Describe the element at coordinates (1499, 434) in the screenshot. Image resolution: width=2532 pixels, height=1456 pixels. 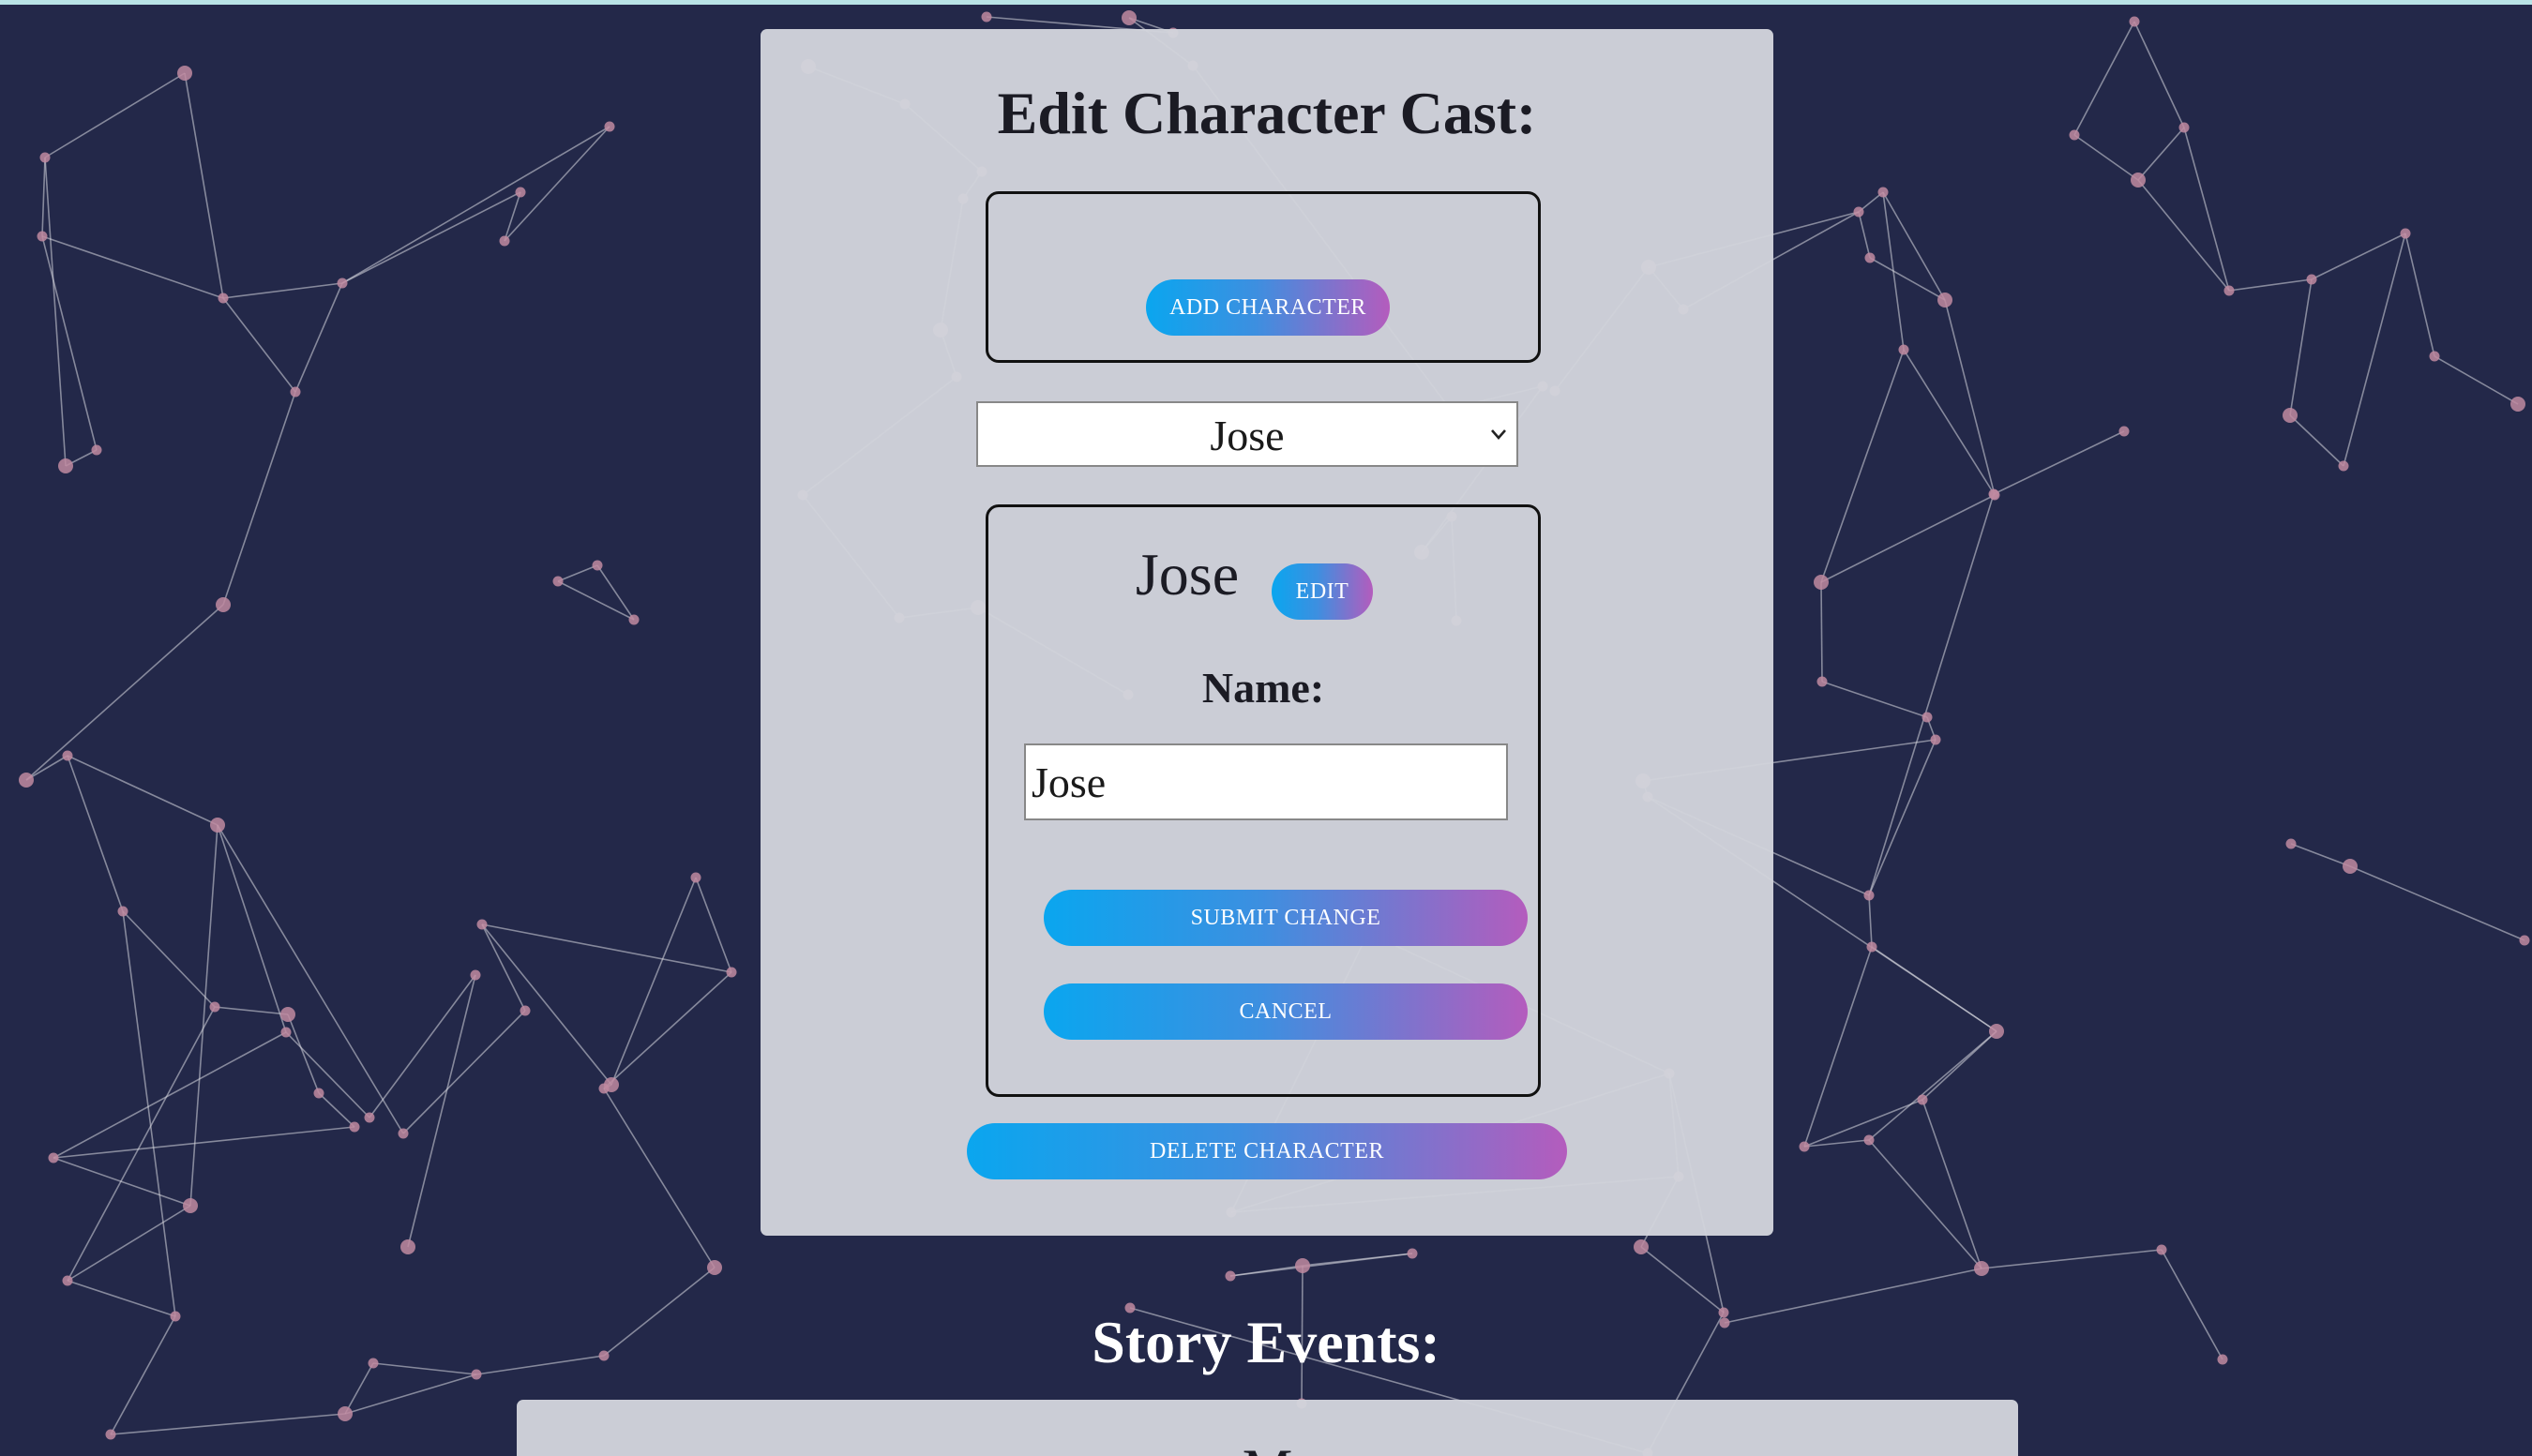
I see `chevron-down-icon` at that location.